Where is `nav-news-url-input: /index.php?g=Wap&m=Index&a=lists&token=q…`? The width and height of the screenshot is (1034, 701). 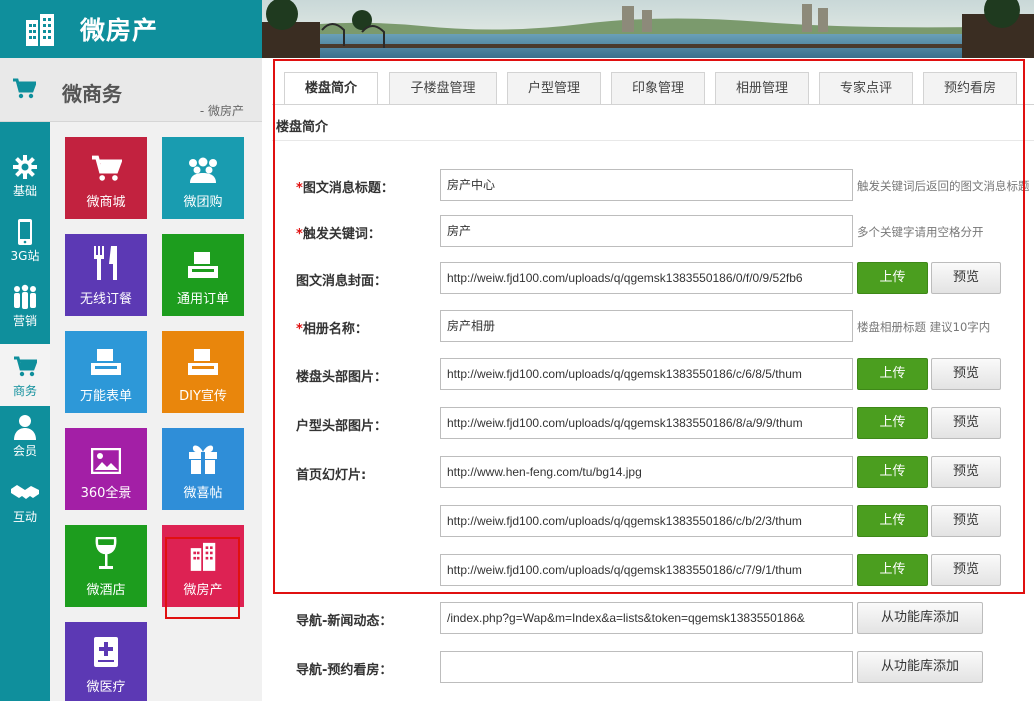 nav-news-url-input: /index.php?g=Wap&m=Index&a=lists&token=q… is located at coordinates (646, 618).